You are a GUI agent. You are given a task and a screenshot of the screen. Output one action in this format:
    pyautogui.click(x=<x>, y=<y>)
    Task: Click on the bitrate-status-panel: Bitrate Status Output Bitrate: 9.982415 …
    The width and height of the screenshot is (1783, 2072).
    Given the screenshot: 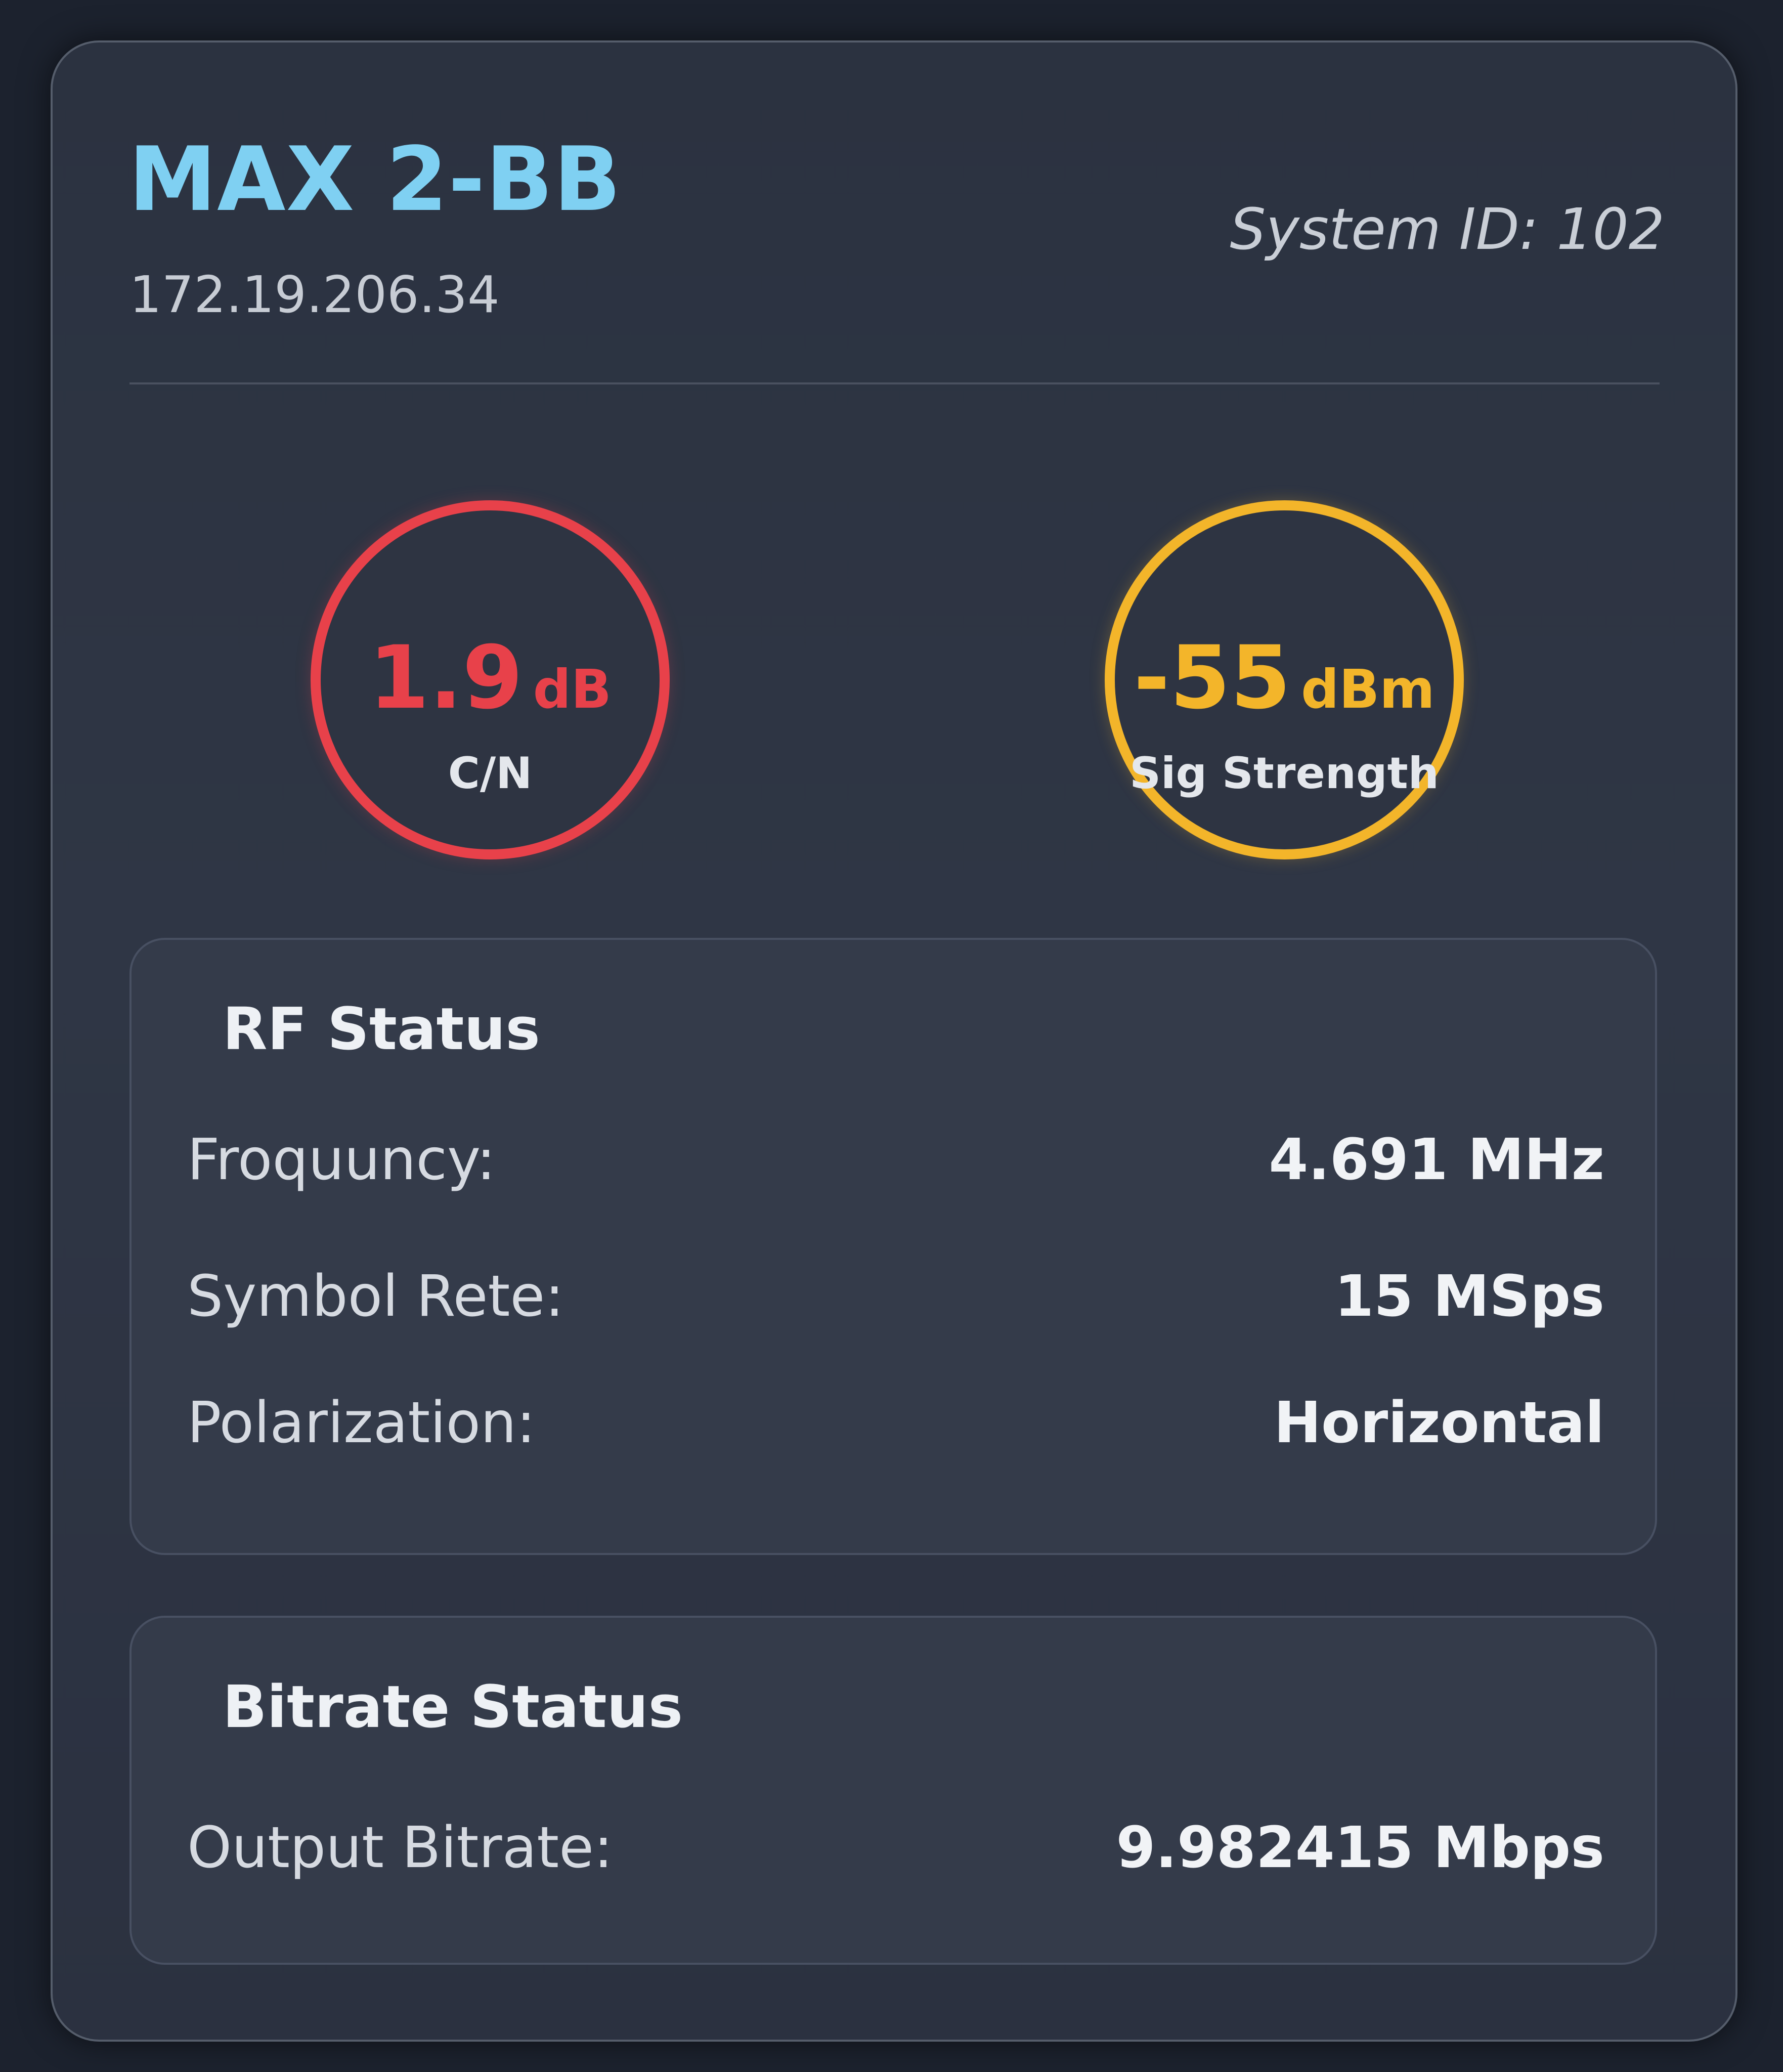 What is the action you would take?
    pyautogui.click(x=893, y=1790)
    